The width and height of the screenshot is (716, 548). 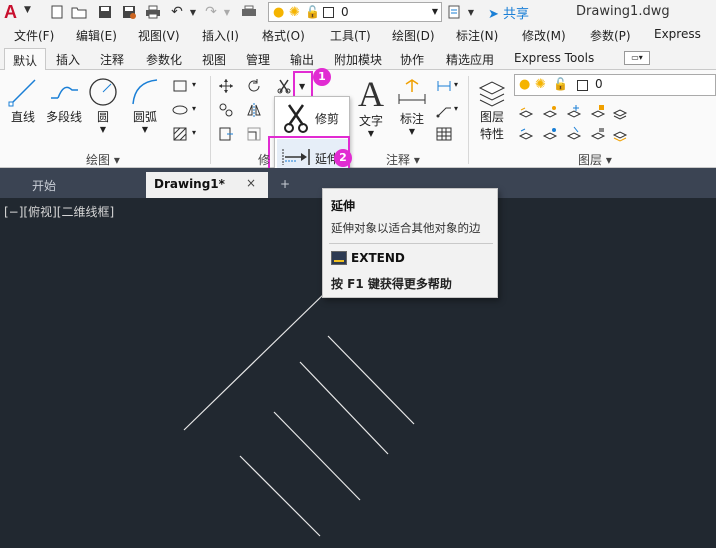 I want to click on draw-panel-label: 绘图 ▾, so click(x=103, y=159).